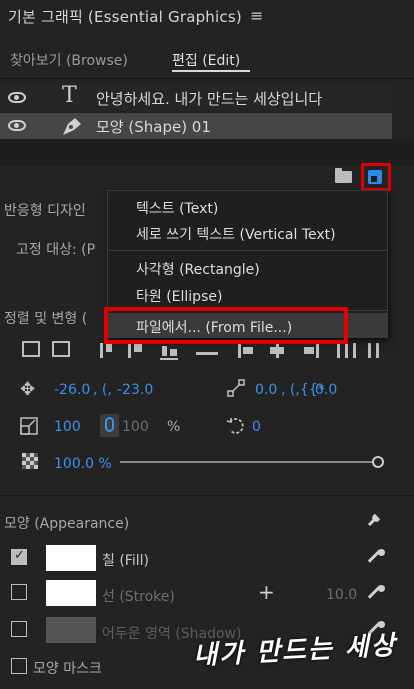 The image size is (414, 689). Describe the element at coordinates (375, 519) in the screenshot. I see `wrench-icon` at that location.